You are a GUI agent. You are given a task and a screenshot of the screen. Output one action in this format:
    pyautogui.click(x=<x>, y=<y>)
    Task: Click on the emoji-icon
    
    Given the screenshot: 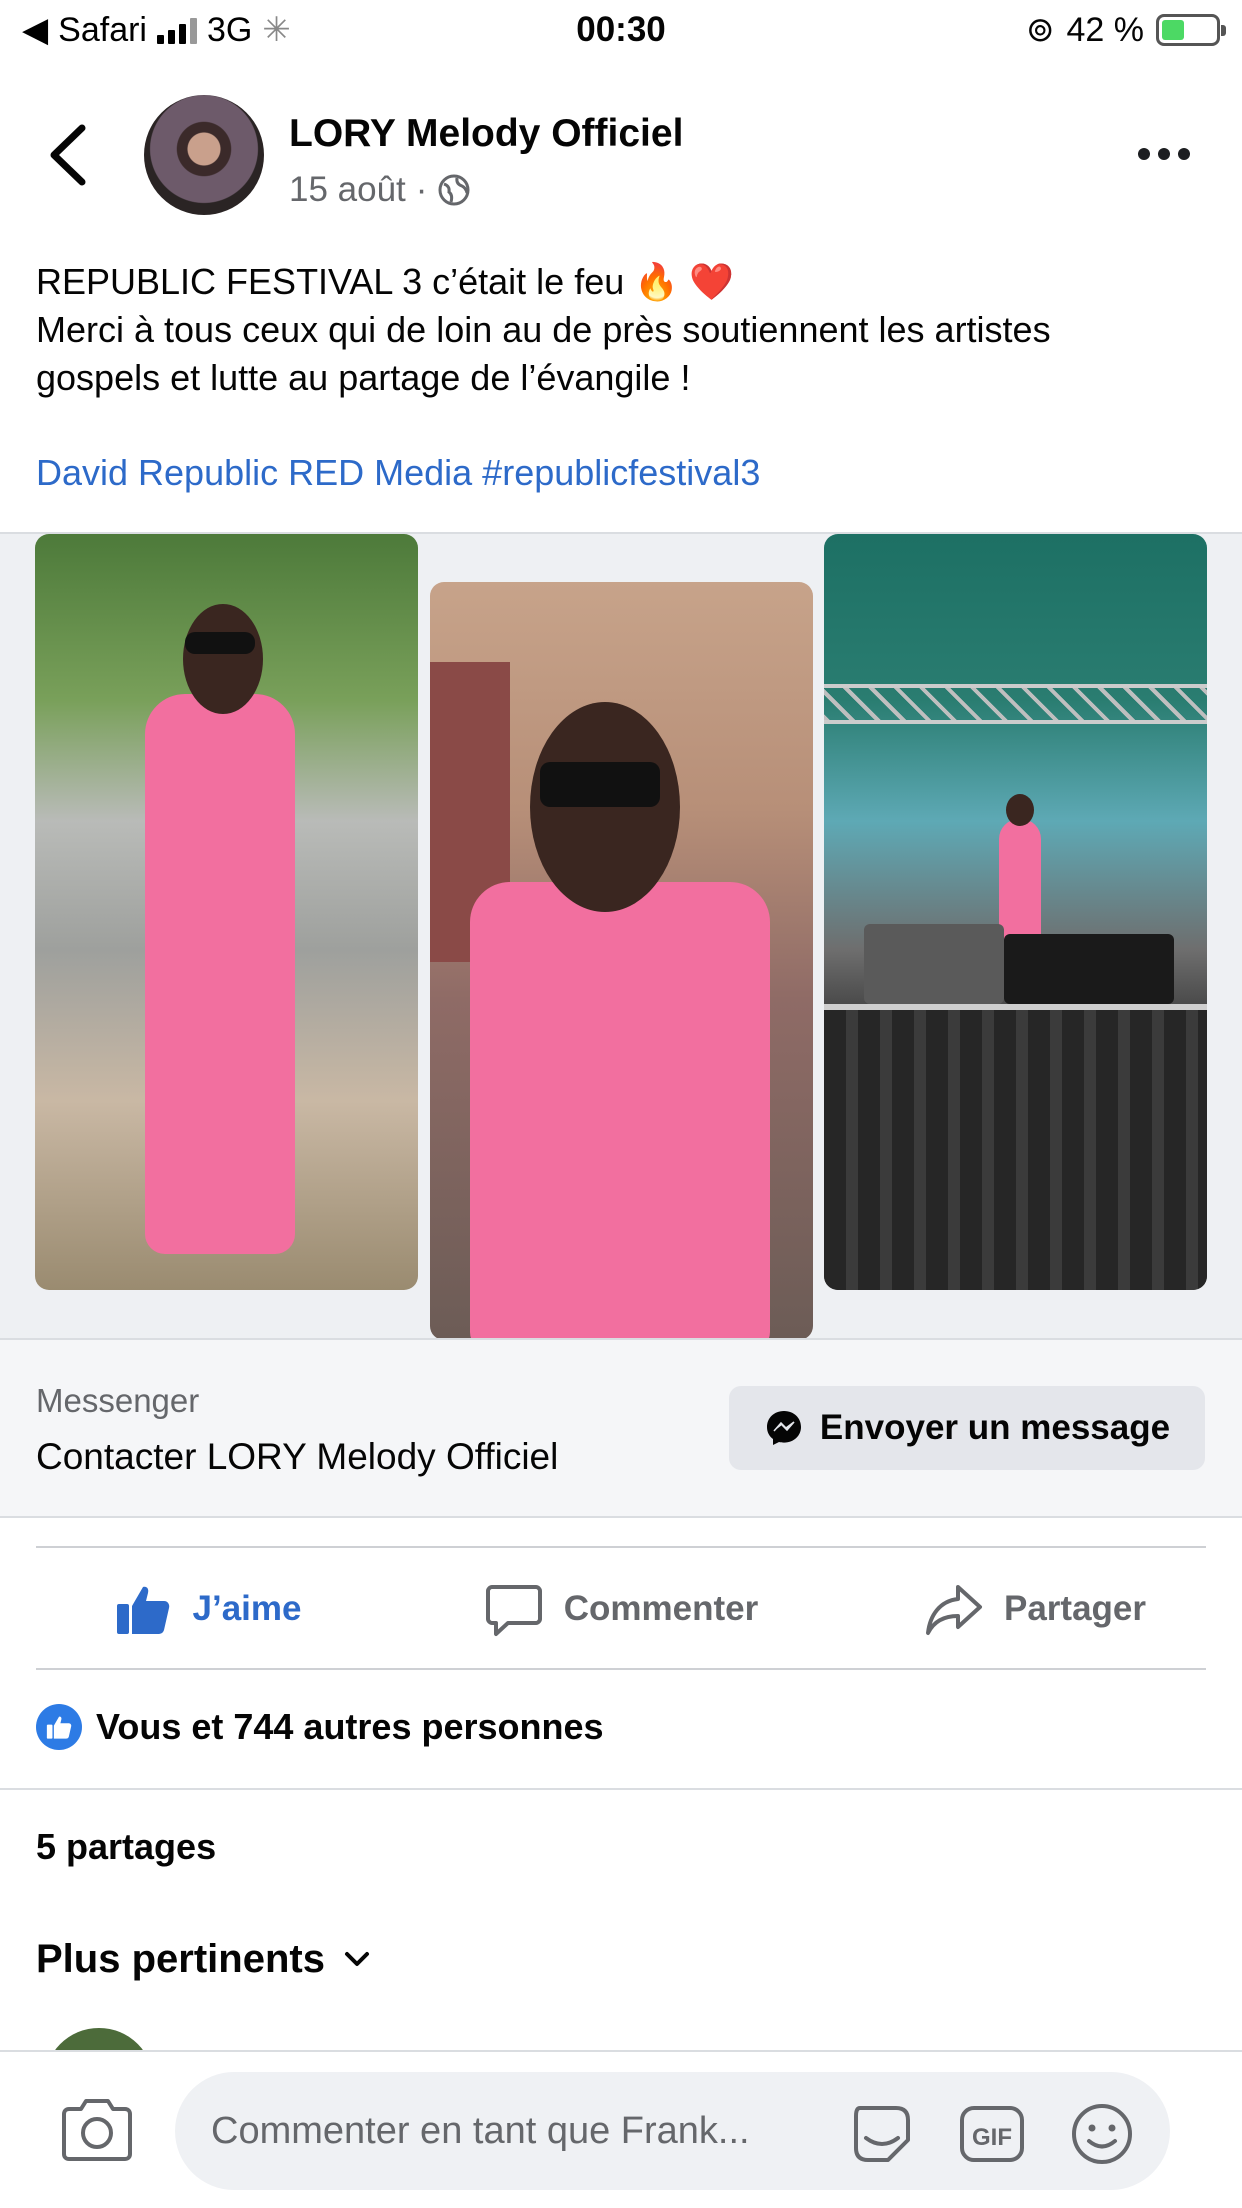 What is the action you would take?
    pyautogui.click(x=1102, y=2134)
    